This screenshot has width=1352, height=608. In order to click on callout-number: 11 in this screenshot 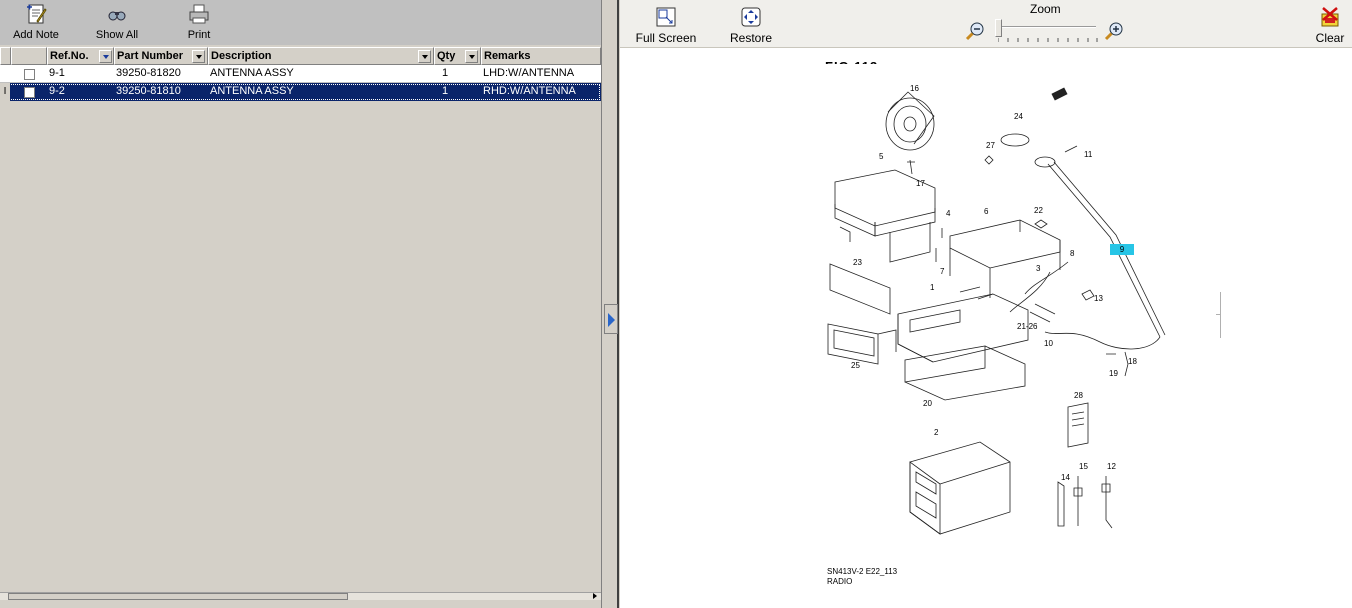, I will do `click(1088, 154)`.